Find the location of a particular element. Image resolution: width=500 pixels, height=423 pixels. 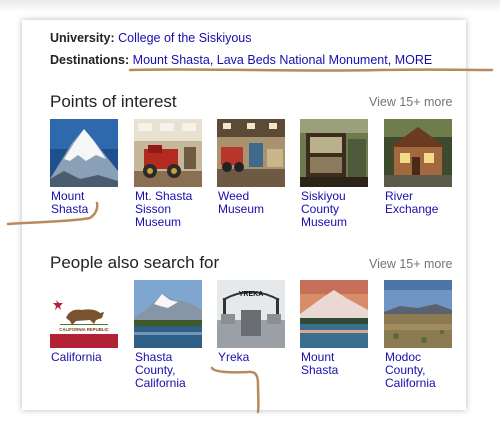

poi-label: Siskiyou County Museum is located at coordinates (324, 209).